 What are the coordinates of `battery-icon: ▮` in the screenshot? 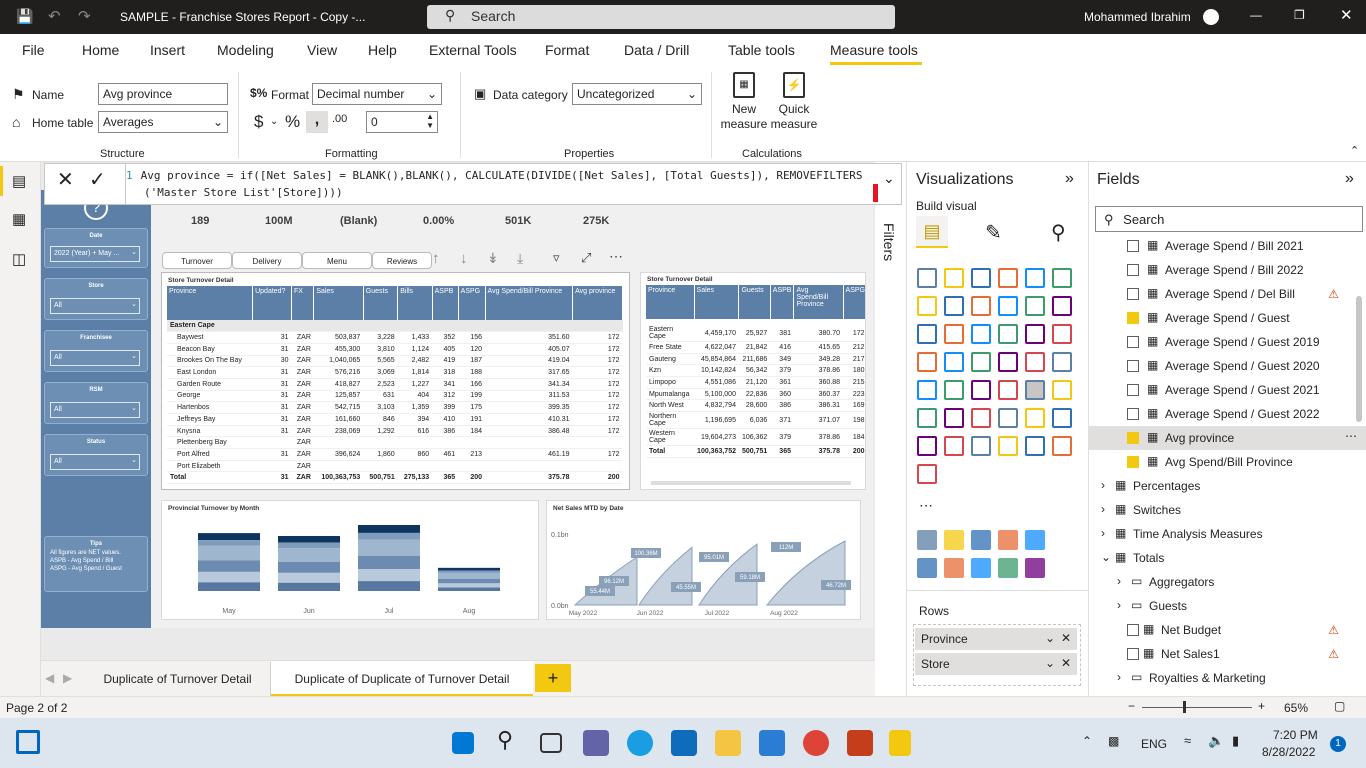 It's located at (1235, 741).